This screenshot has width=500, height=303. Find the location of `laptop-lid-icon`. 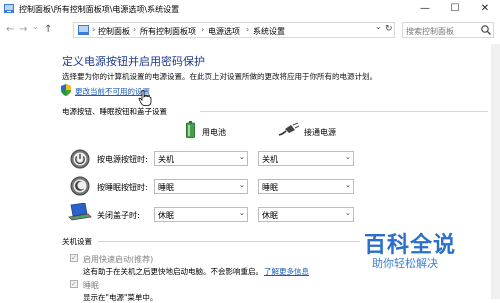

laptop-lid-icon is located at coordinates (80, 212).